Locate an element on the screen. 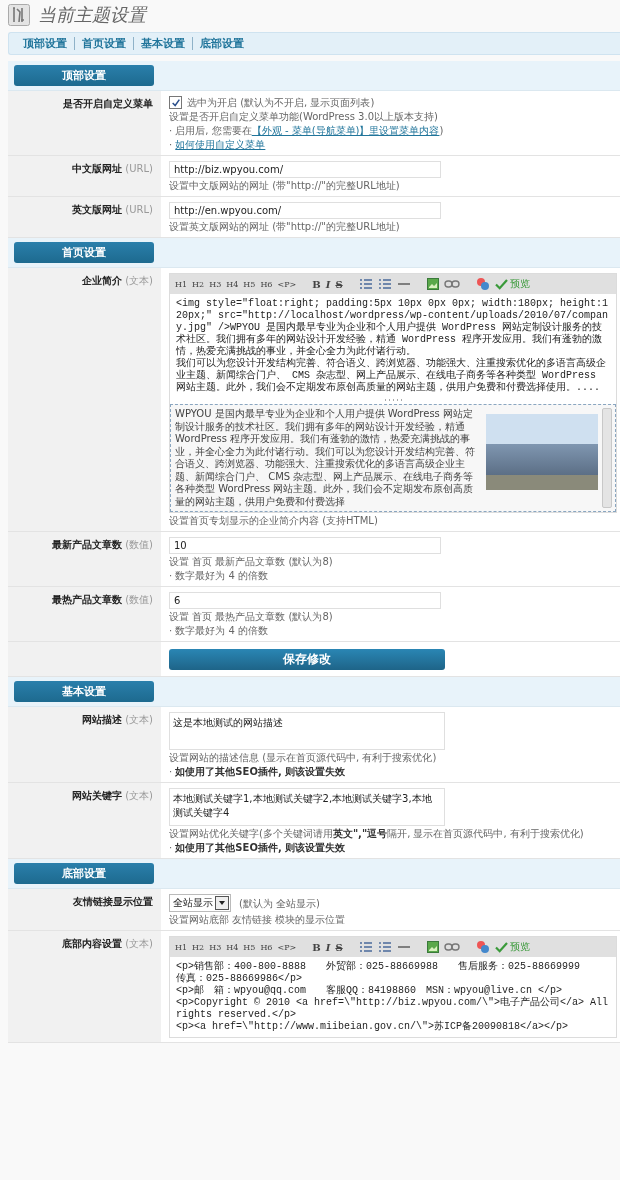 The height and width of the screenshot is (1180, 620). save-button: 保存修改 is located at coordinates (307, 659).